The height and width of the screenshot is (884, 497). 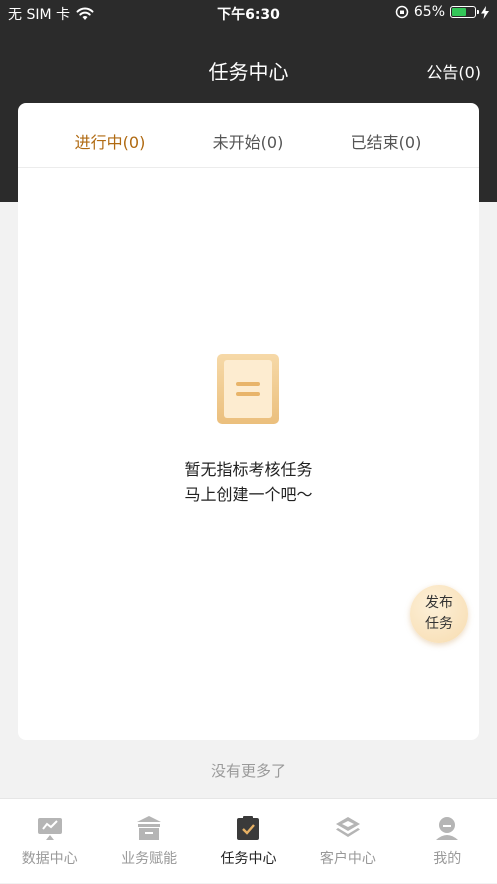 I want to click on tabbar-customer-center: 客户中心, so click(x=347, y=841).